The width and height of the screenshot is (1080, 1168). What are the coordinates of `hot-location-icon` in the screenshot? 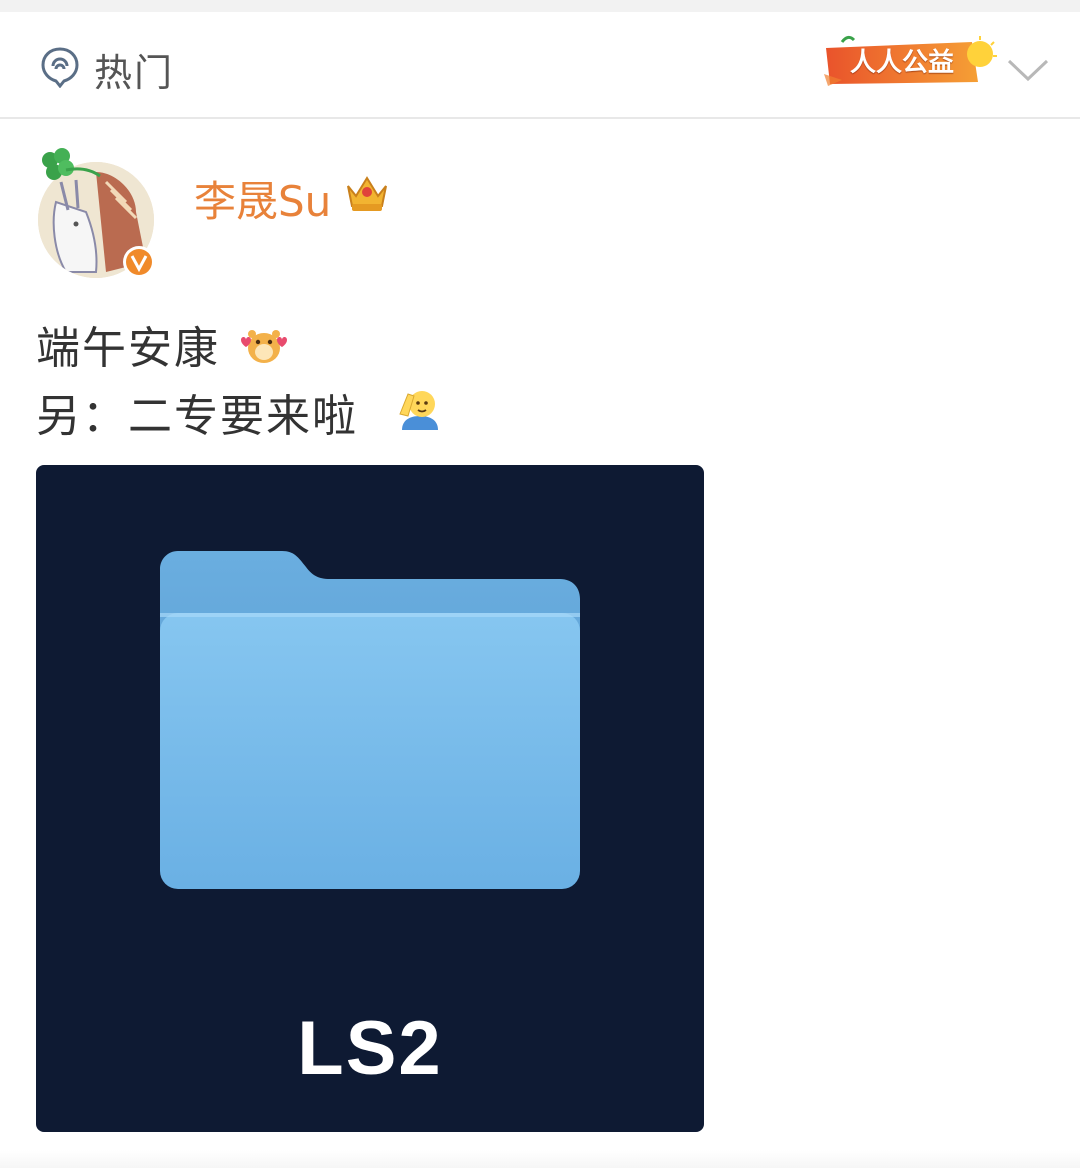 It's located at (60, 67).